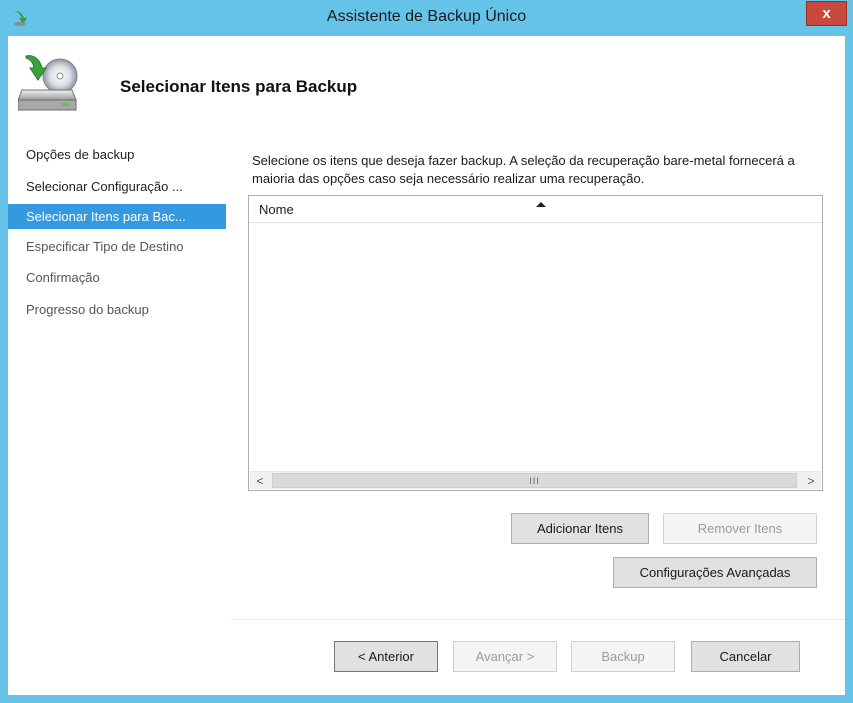  I want to click on page-title: Selecionar Itens para Backup, so click(239, 86).